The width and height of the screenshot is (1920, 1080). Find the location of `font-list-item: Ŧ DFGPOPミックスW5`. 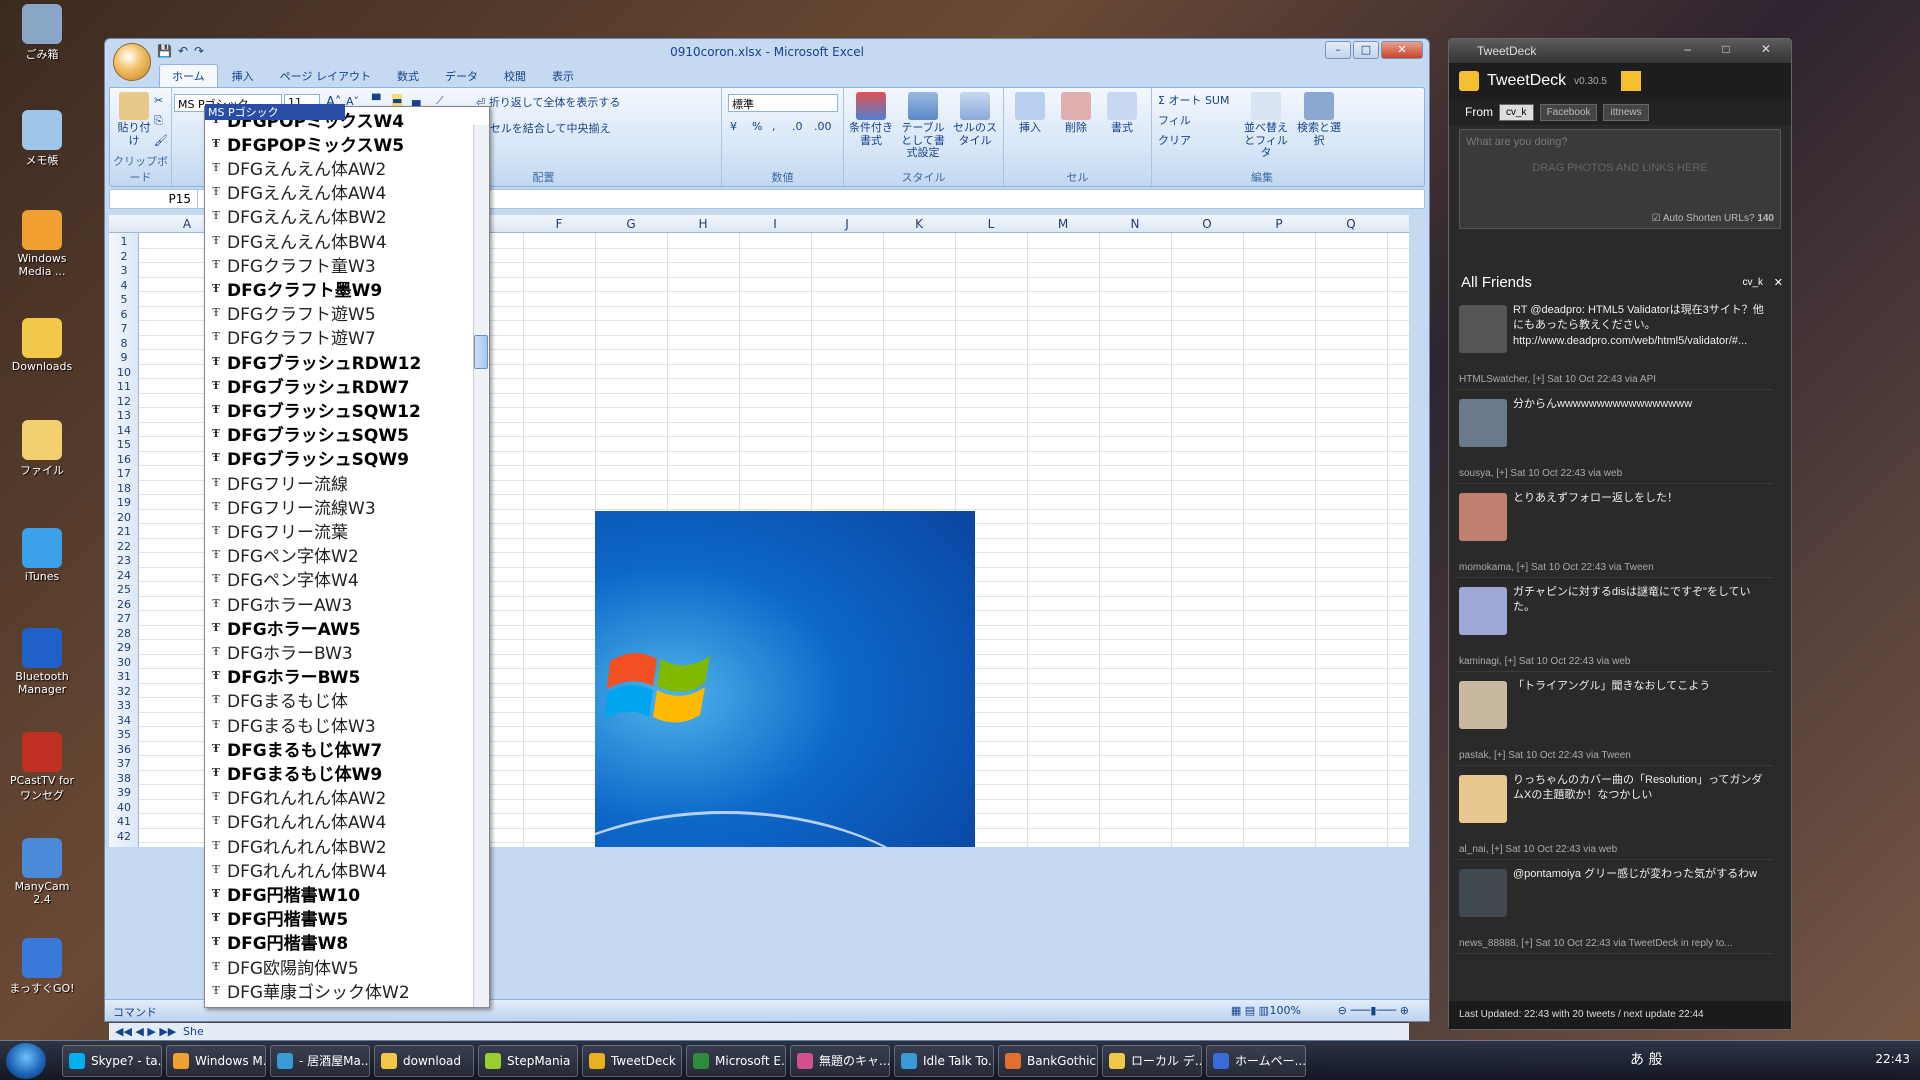

font-list-item: Ŧ DFGPOPミックスW5 is located at coordinates (338, 143).